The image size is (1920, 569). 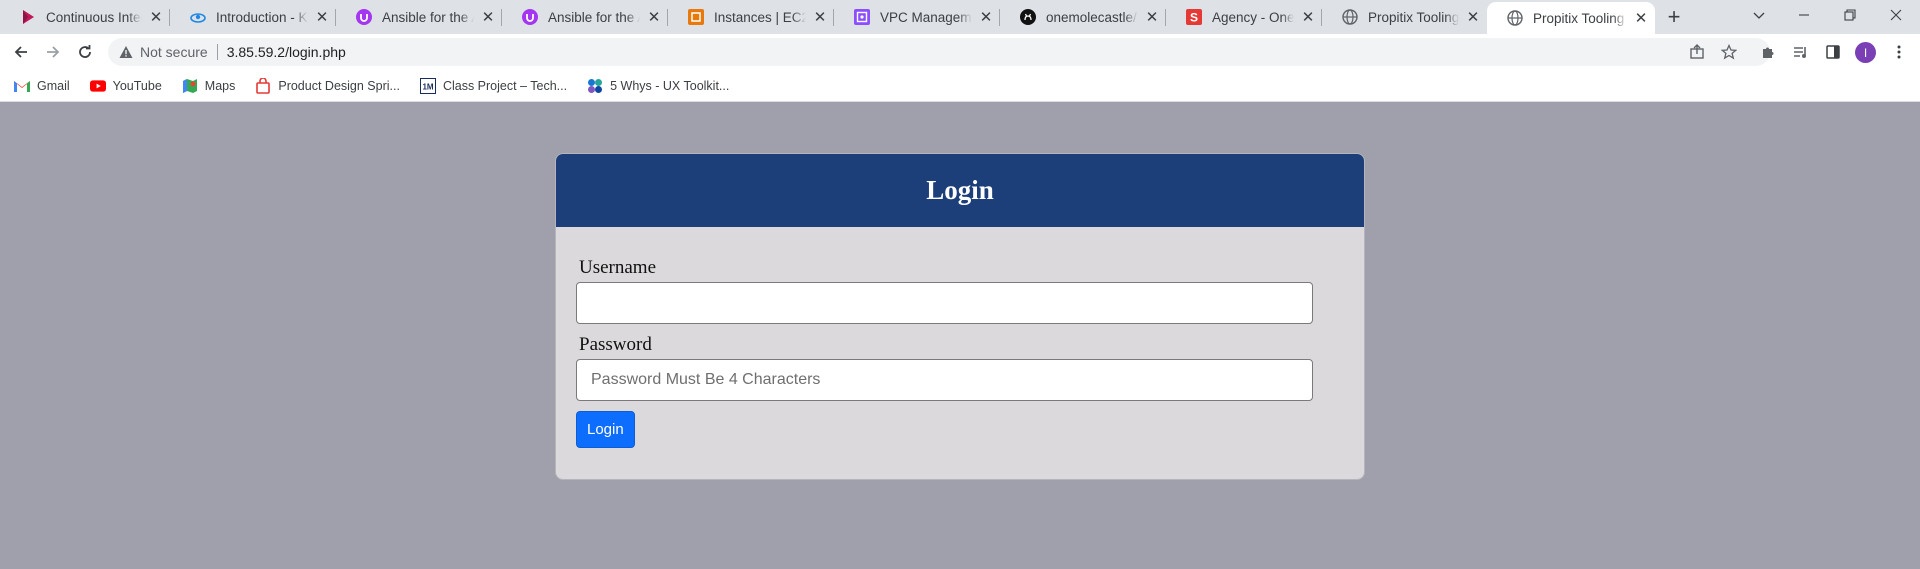 What do you see at coordinates (22, 86) in the screenshot?
I see `gmail-icon` at bounding box center [22, 86].